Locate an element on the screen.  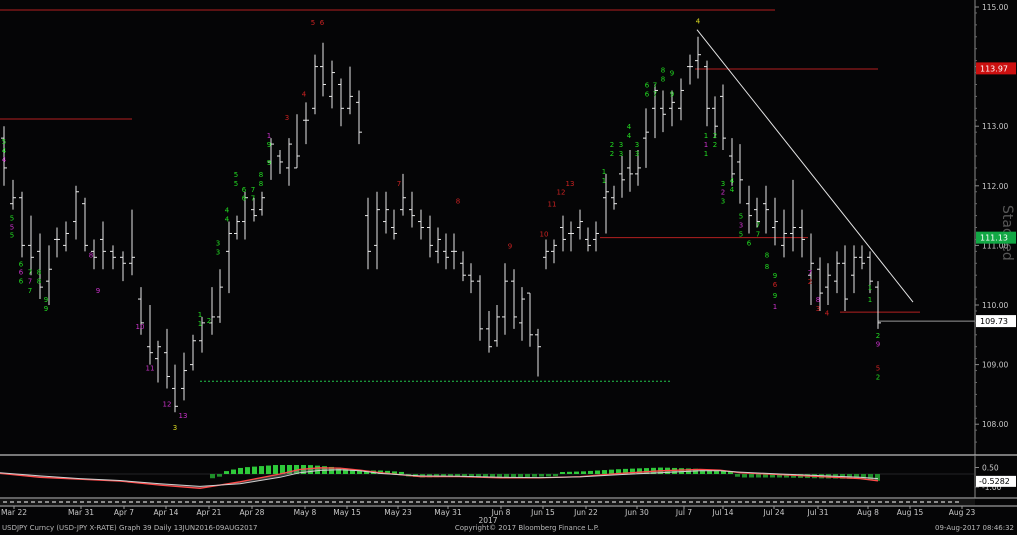
x-tick-label: Jul 31 is located at coordinates (818, 512).